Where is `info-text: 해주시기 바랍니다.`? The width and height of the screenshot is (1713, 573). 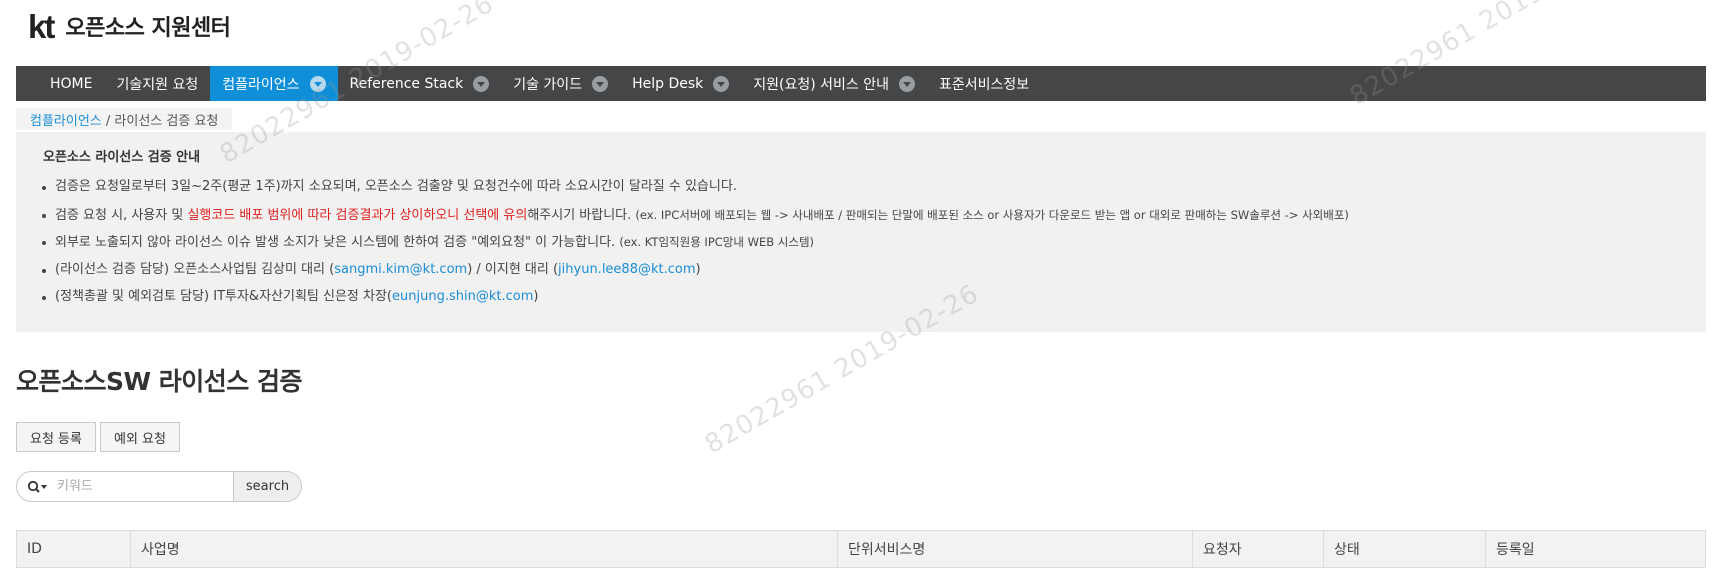
info-text: 해주시기 바랍니다. is located at coordinates (579, 215).